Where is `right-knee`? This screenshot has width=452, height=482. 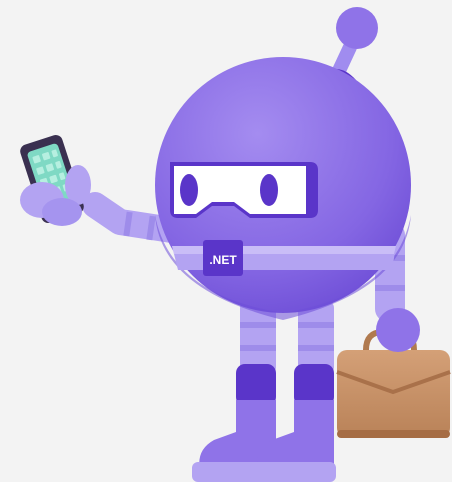 right-knee is located at coordinates (314, 385).